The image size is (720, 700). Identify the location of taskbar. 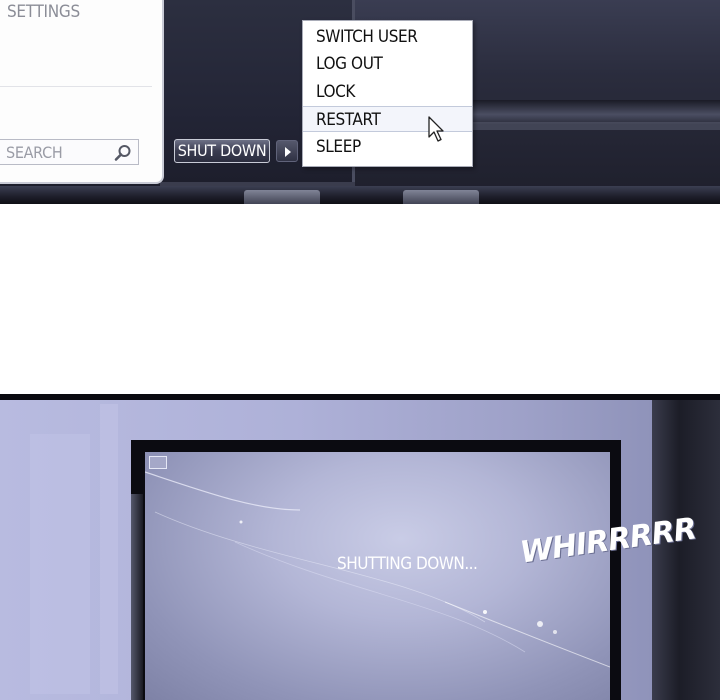
(360, 195).